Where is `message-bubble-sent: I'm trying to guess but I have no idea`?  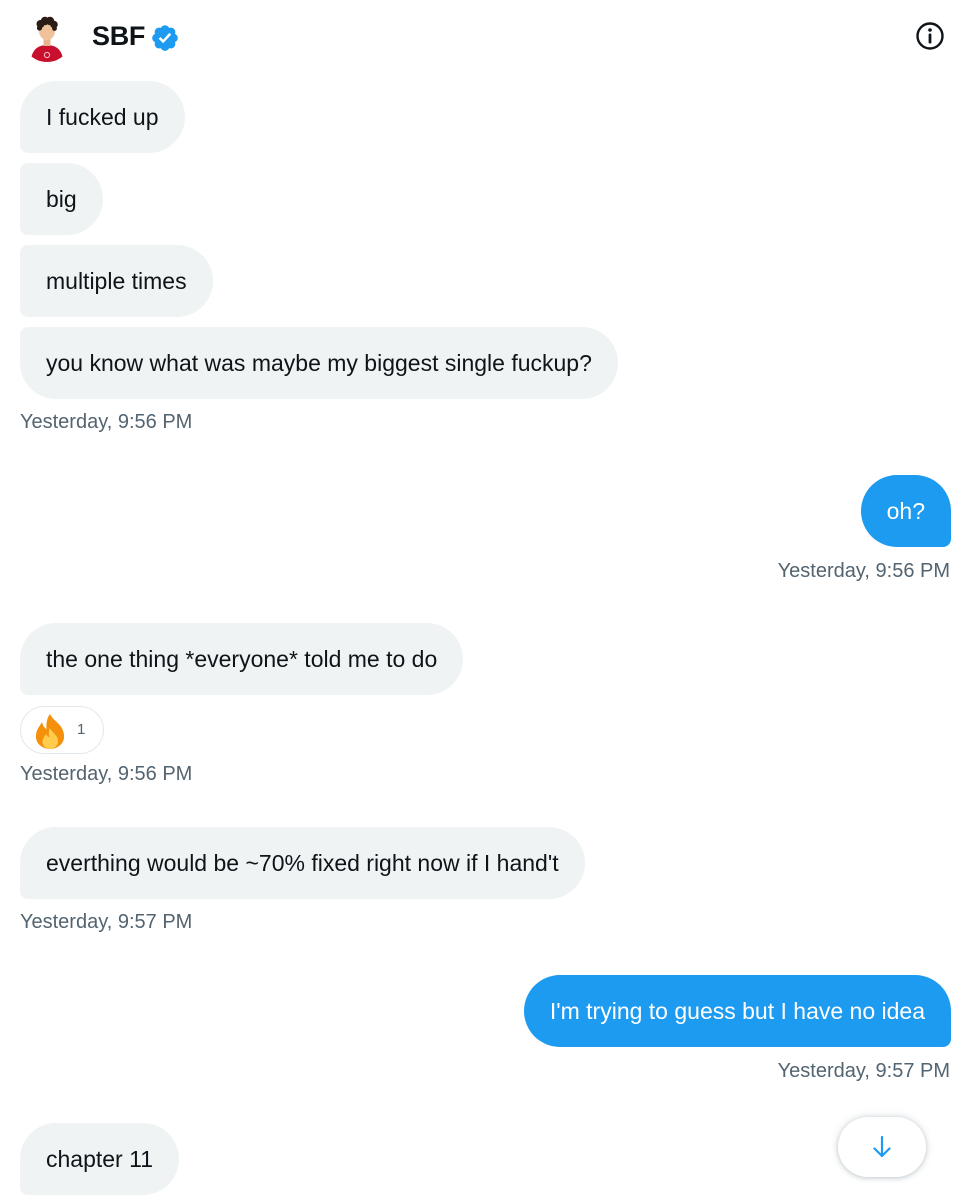
message-bubble-sent: I'm trying to guess but I have no idea is located at coordinates (737, 1011).